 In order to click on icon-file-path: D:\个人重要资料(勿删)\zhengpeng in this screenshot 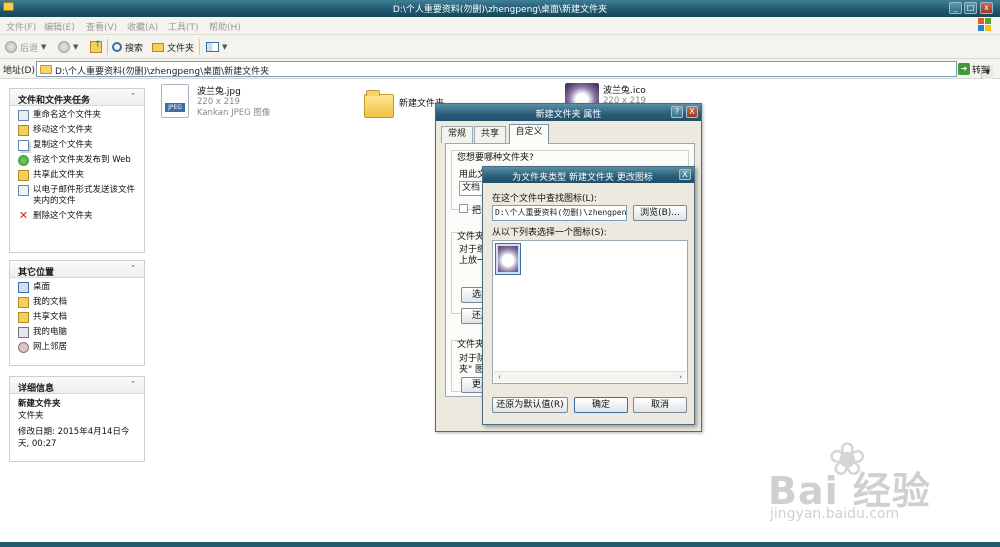, I will do `click(561, 212)`.